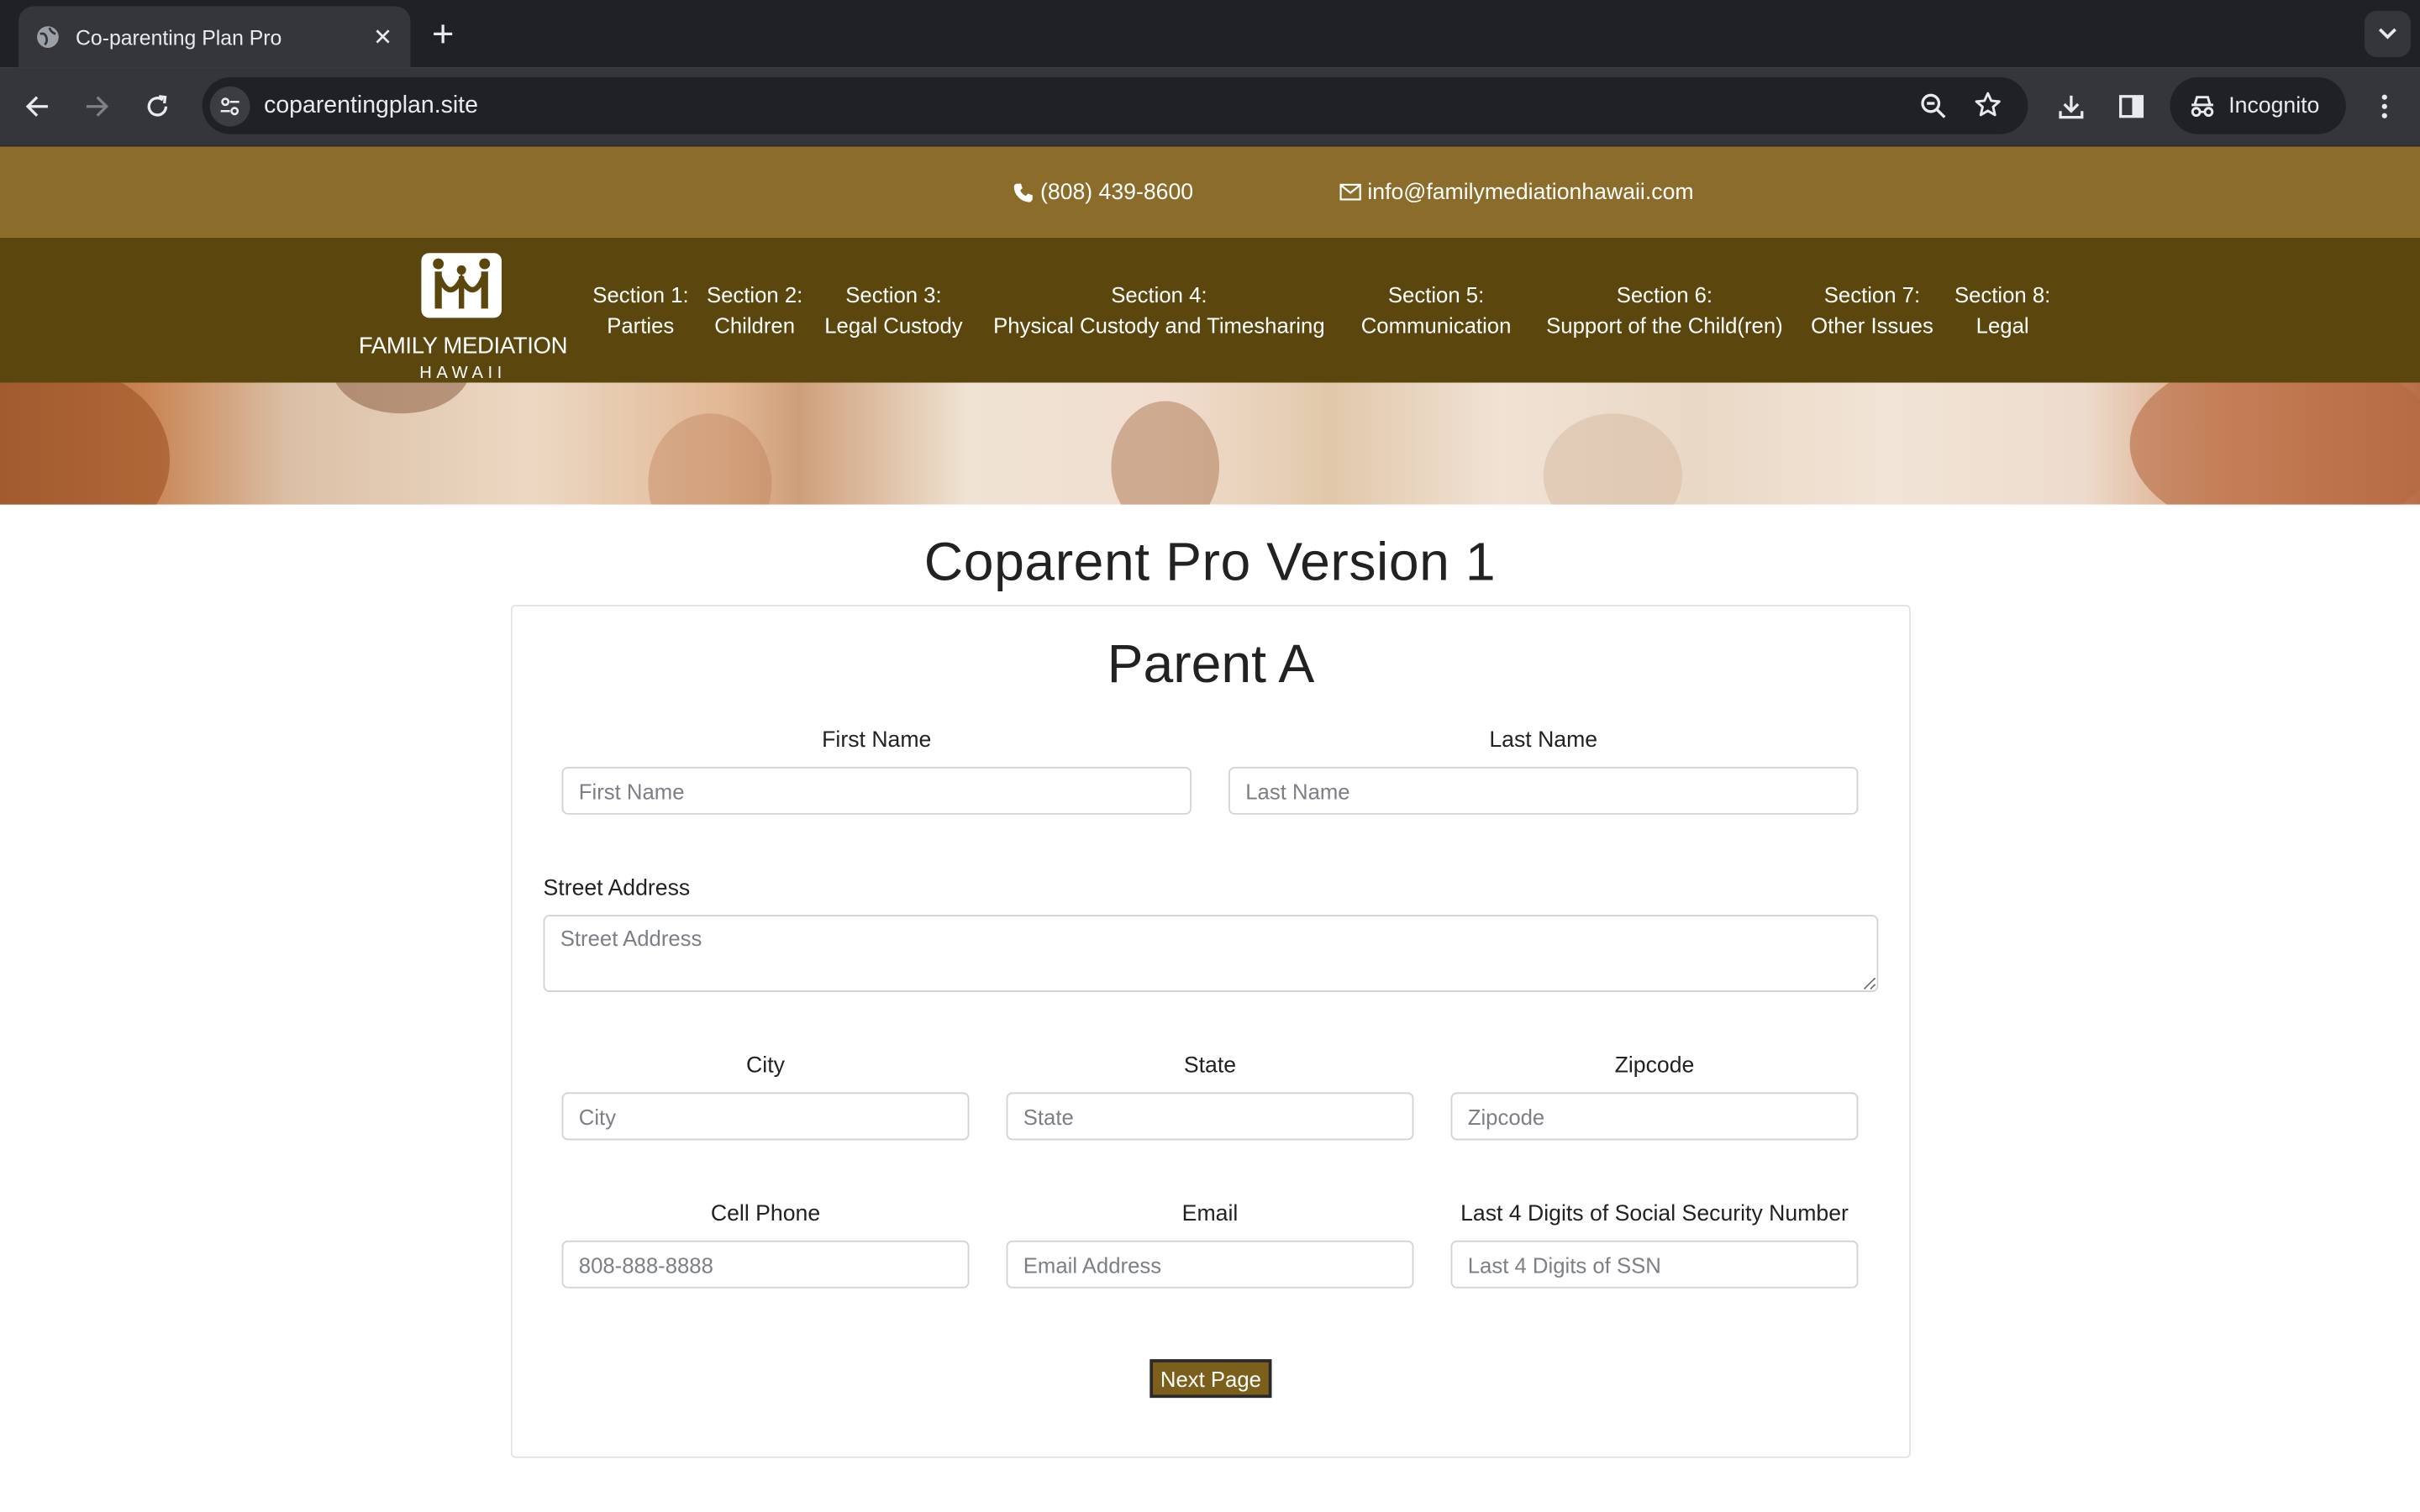 This screenshot has width=2420, height=1512. I want to click on email-input, so click(1210, 1264).